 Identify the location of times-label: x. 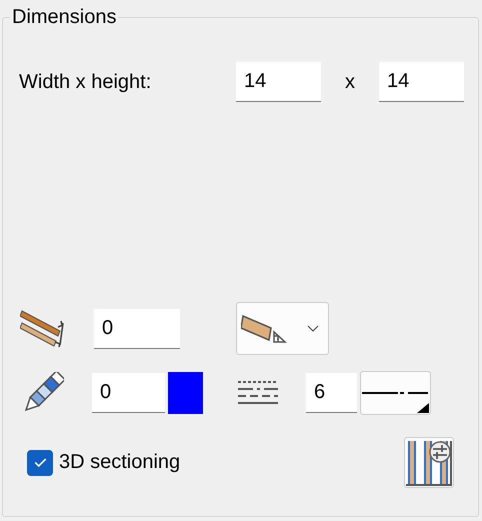
(350, 82).